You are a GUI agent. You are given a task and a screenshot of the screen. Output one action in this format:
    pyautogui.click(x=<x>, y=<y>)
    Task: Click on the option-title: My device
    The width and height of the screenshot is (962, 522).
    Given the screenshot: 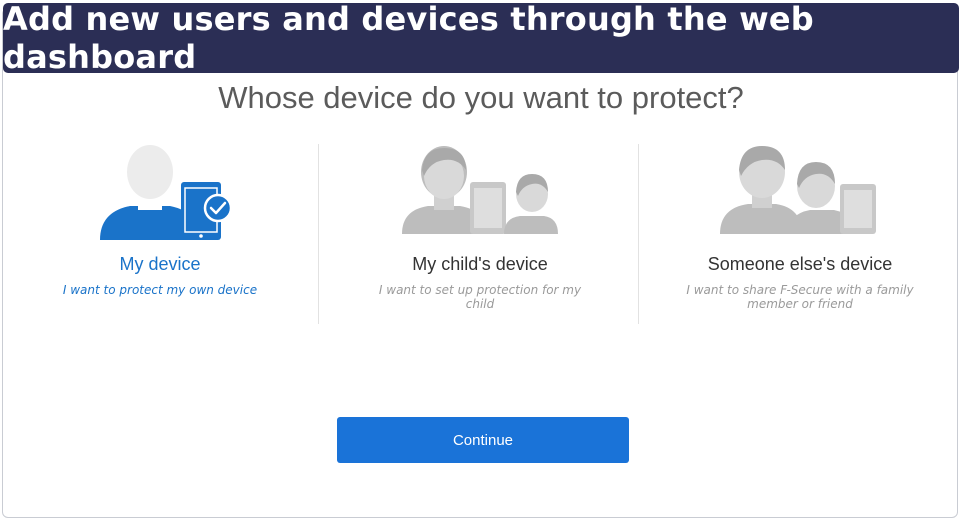 What is the action you would take?
    pyautogui.click(x=160, y=264)
    